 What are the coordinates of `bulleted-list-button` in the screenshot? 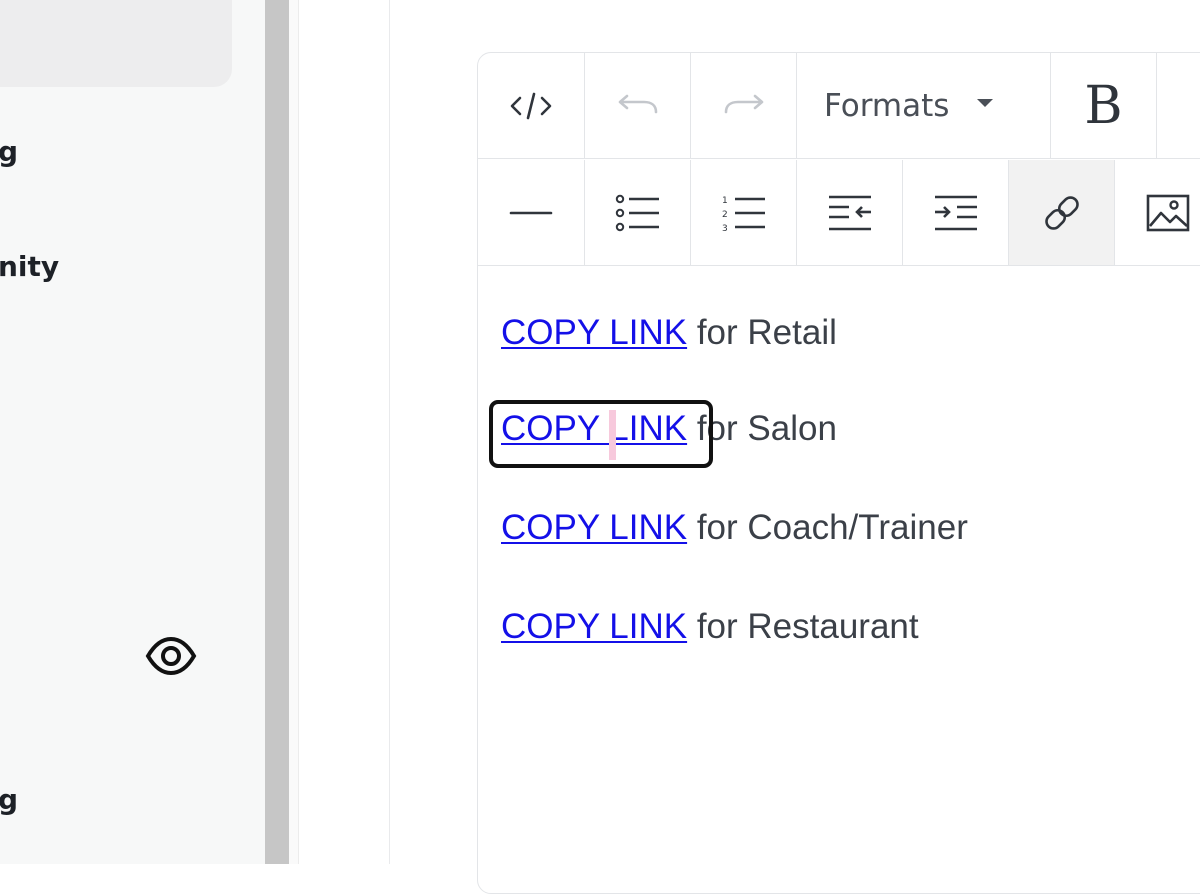 It's located at (638, 212).